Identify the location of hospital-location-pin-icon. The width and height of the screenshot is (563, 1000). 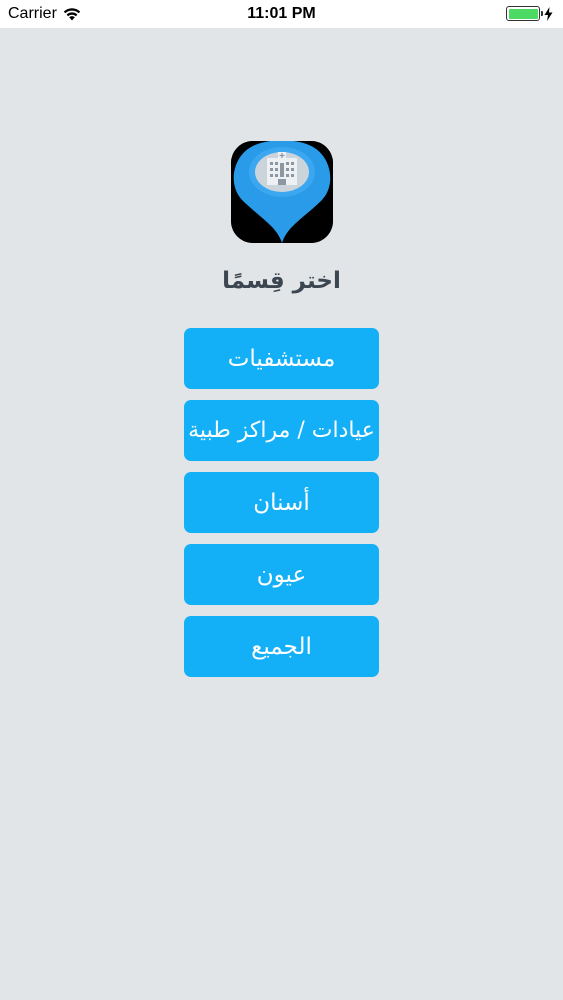
(282, 192).